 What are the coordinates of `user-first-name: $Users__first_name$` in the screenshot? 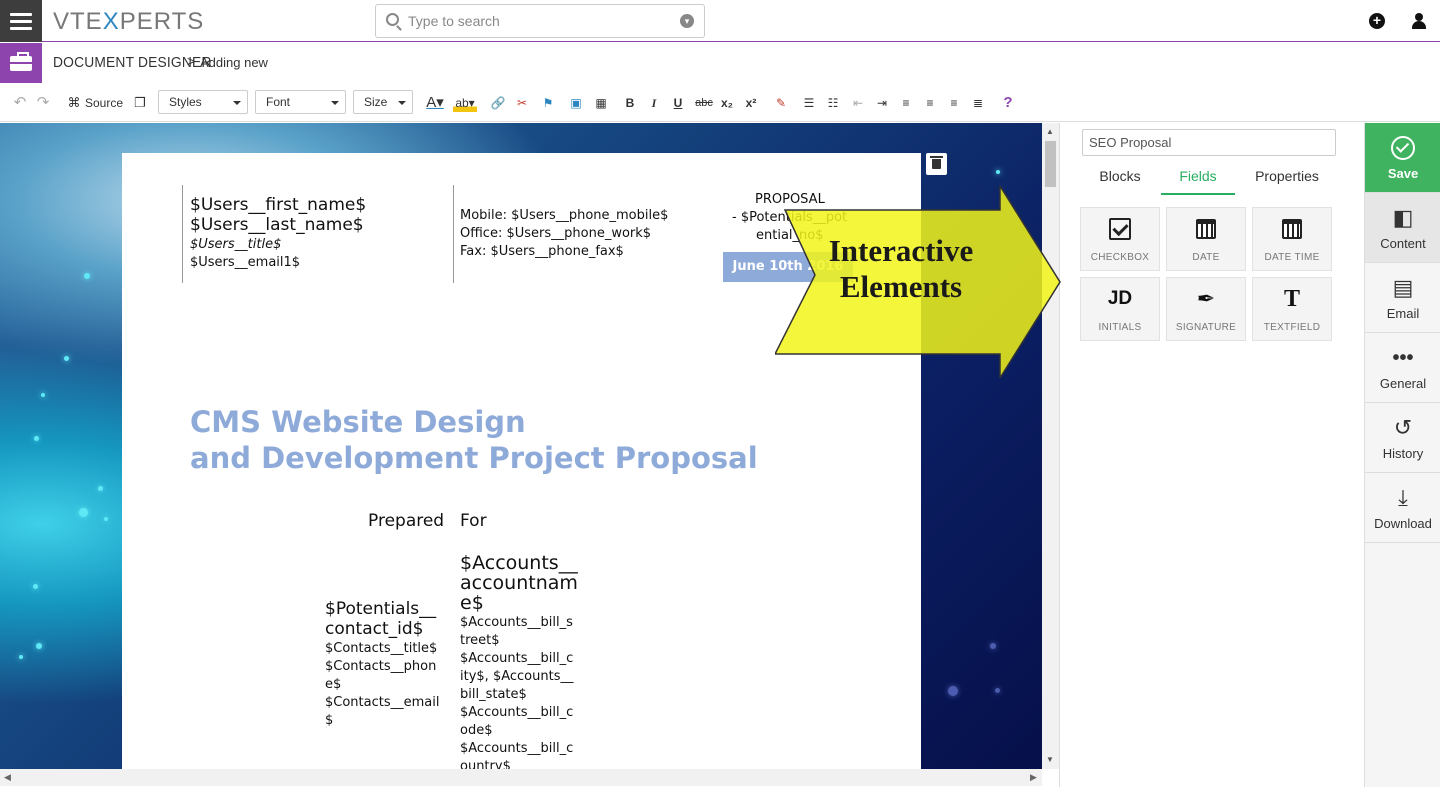 It's located at (278, 205).